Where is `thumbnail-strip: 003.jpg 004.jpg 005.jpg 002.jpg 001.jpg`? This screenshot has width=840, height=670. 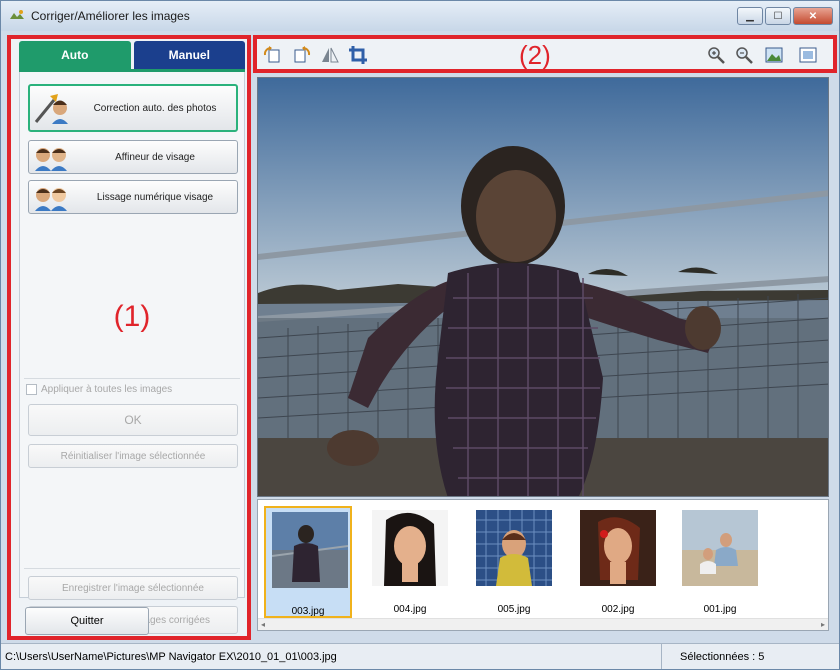 thumbnail-strip: 003.jpg 004.jpg 005.jpg 002.jpg 001.jpg is located at coordinates (543, 565).